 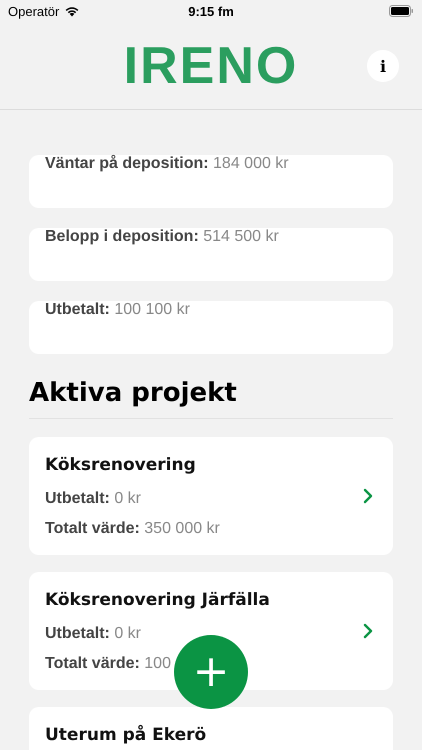 What do you see at coordinates (211, 496) in the screenshot?
I see `project-card: Köksrenovering Utbetalt: 0 kr Totalt värde: 350 000 kr` at bounding box center [211, 496].